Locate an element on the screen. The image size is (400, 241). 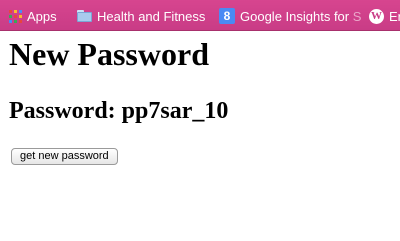
get-new-password-button: get new password is located at coordinates (64, 156).